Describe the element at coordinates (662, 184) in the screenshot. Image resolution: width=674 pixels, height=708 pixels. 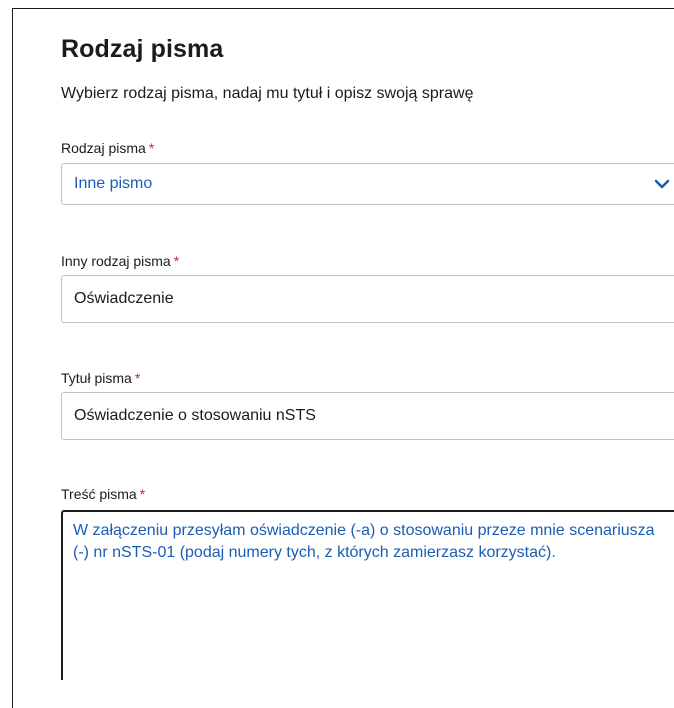
I see `chevron-down-icon` at that location.